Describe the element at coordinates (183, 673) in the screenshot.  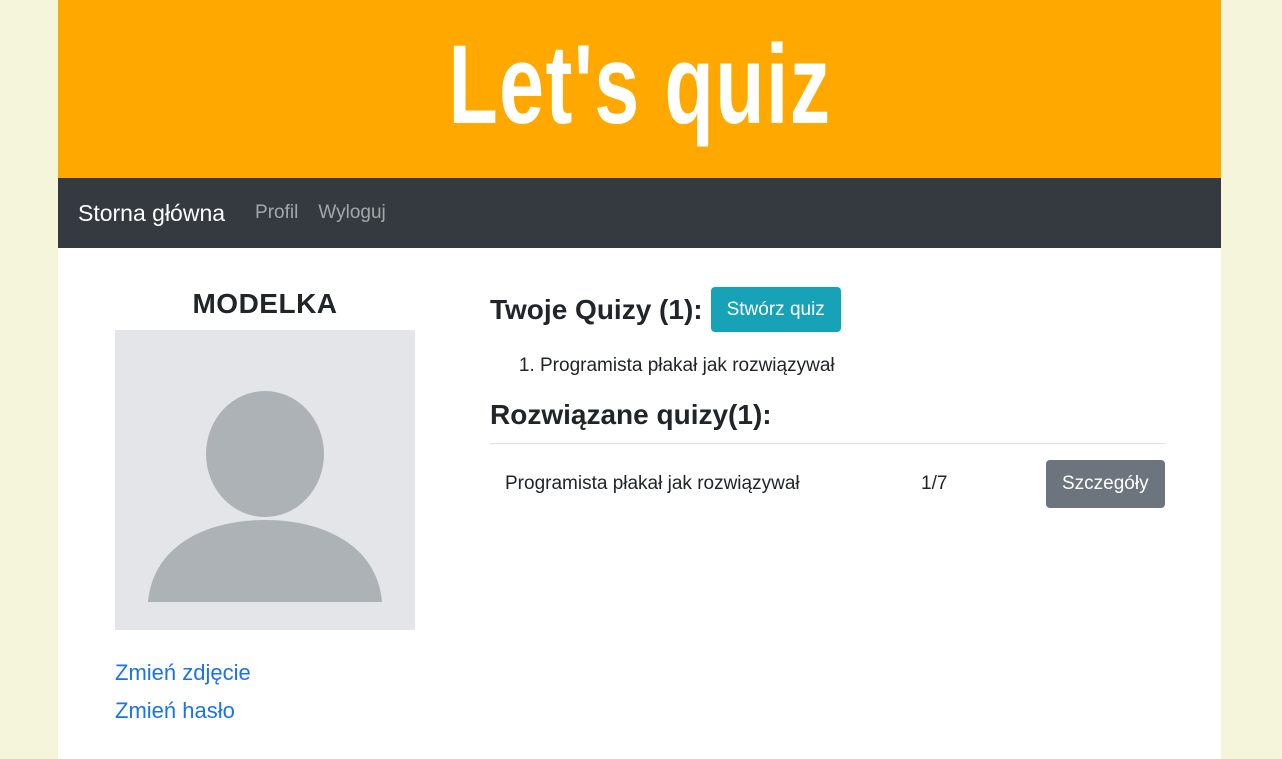
I see `change-photo-link: Zmień zdjęcie` at that location.